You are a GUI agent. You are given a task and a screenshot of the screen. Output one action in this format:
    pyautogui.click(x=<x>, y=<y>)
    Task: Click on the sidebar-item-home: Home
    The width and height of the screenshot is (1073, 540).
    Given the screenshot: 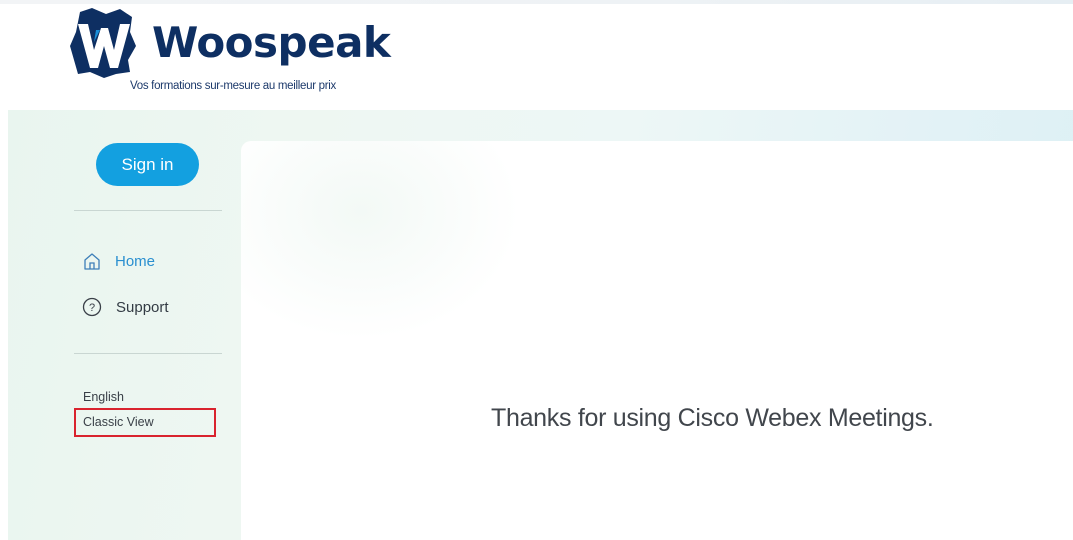 What is the action you would take?
    pyautogui.click(x=118, y=261)
    